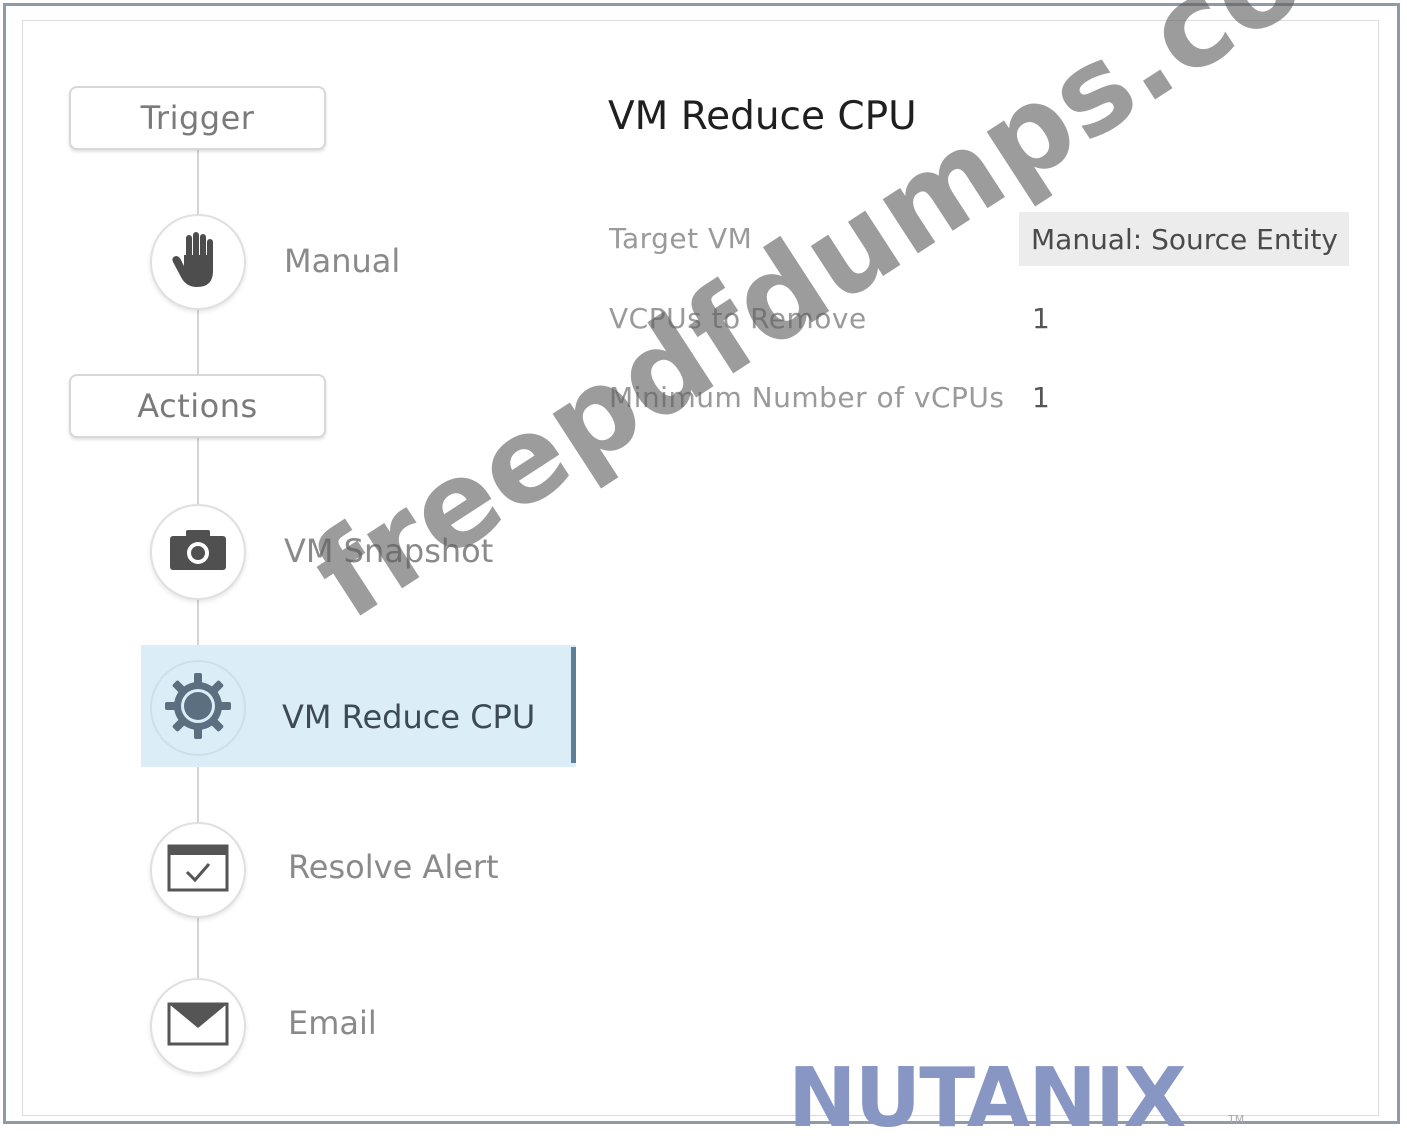 The width and height of the screenshot is (1407, 1146). Describe the element at coordinates (762, 116) in the screenshot. I see `detail-title: VM Reduce CPU` at that location.